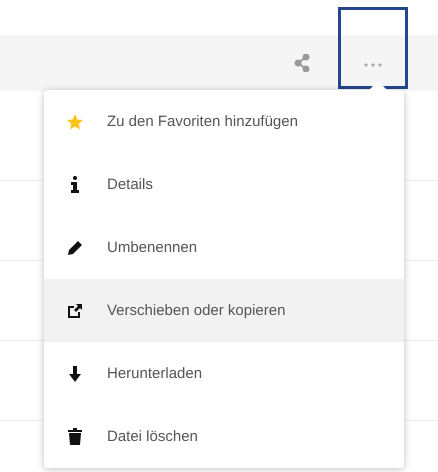 This screenshot has height=472, width=438. What do you see at coordinates (75, 184) in the screenshot?
I see `info-icon` at bounding box center [75, 184].